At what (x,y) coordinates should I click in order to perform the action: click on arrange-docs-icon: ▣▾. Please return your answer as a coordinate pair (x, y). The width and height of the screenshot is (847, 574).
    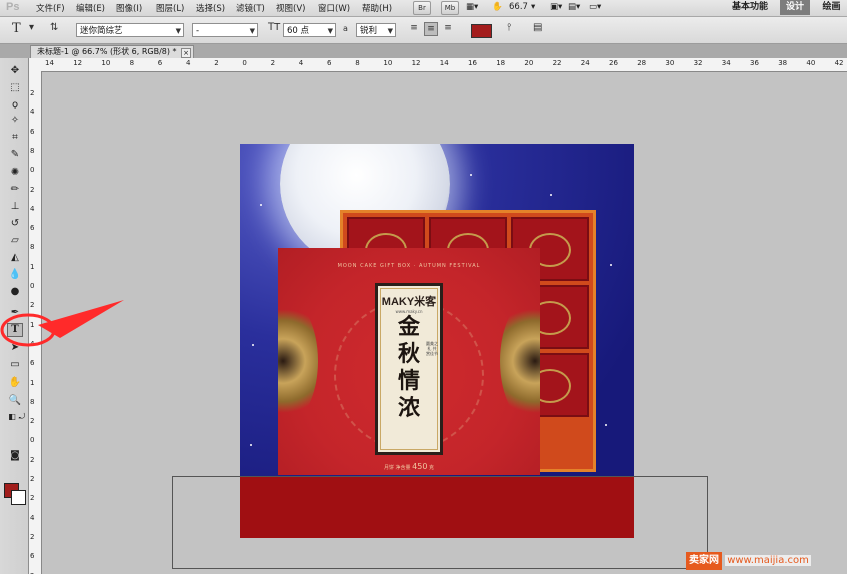
    Looking at the image, I should click on (556, 7).